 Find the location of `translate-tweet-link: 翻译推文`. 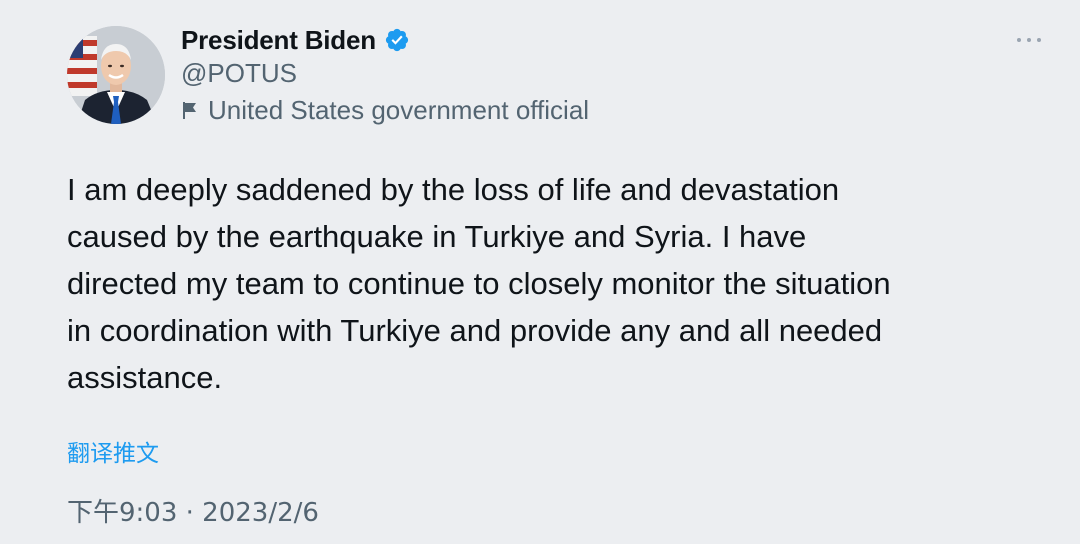

translate-tweet-link: 翻译推文 is located at coordinates (113, 451).